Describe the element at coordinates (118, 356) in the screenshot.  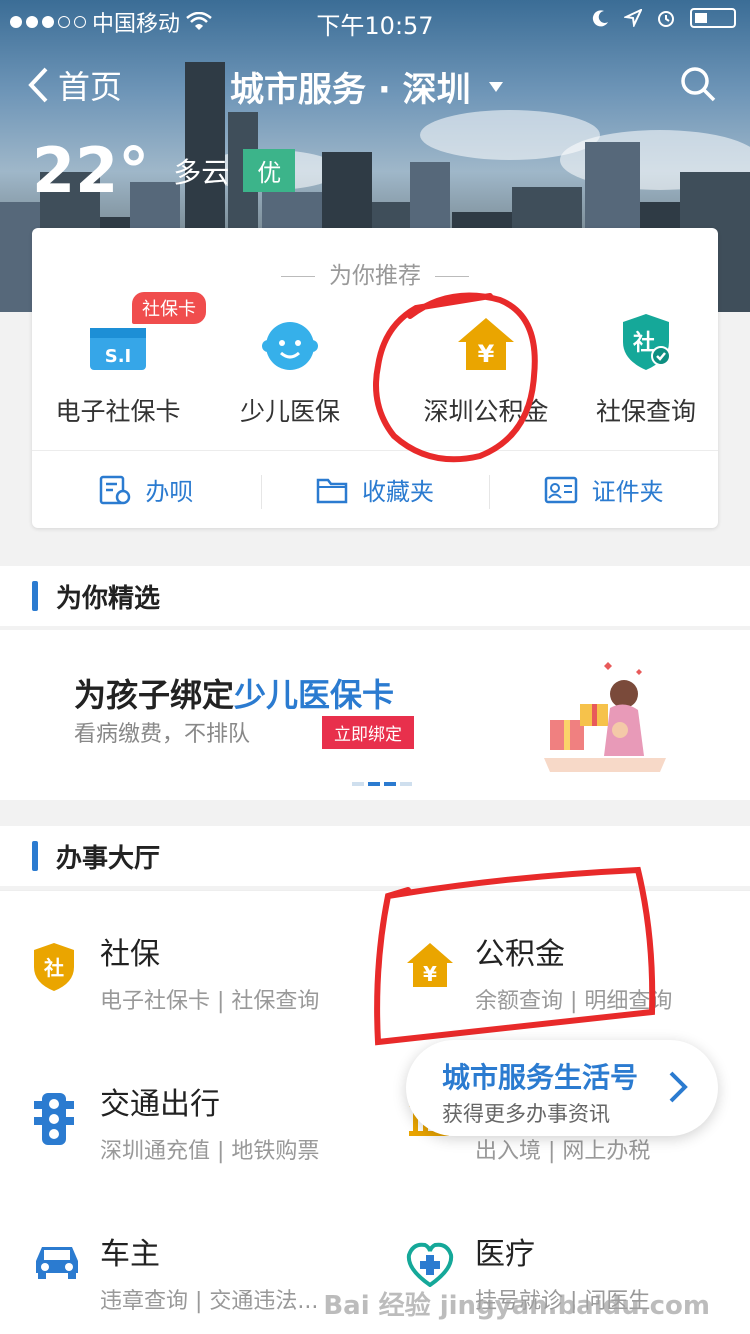
I see `svg-text: S.I` at that location.